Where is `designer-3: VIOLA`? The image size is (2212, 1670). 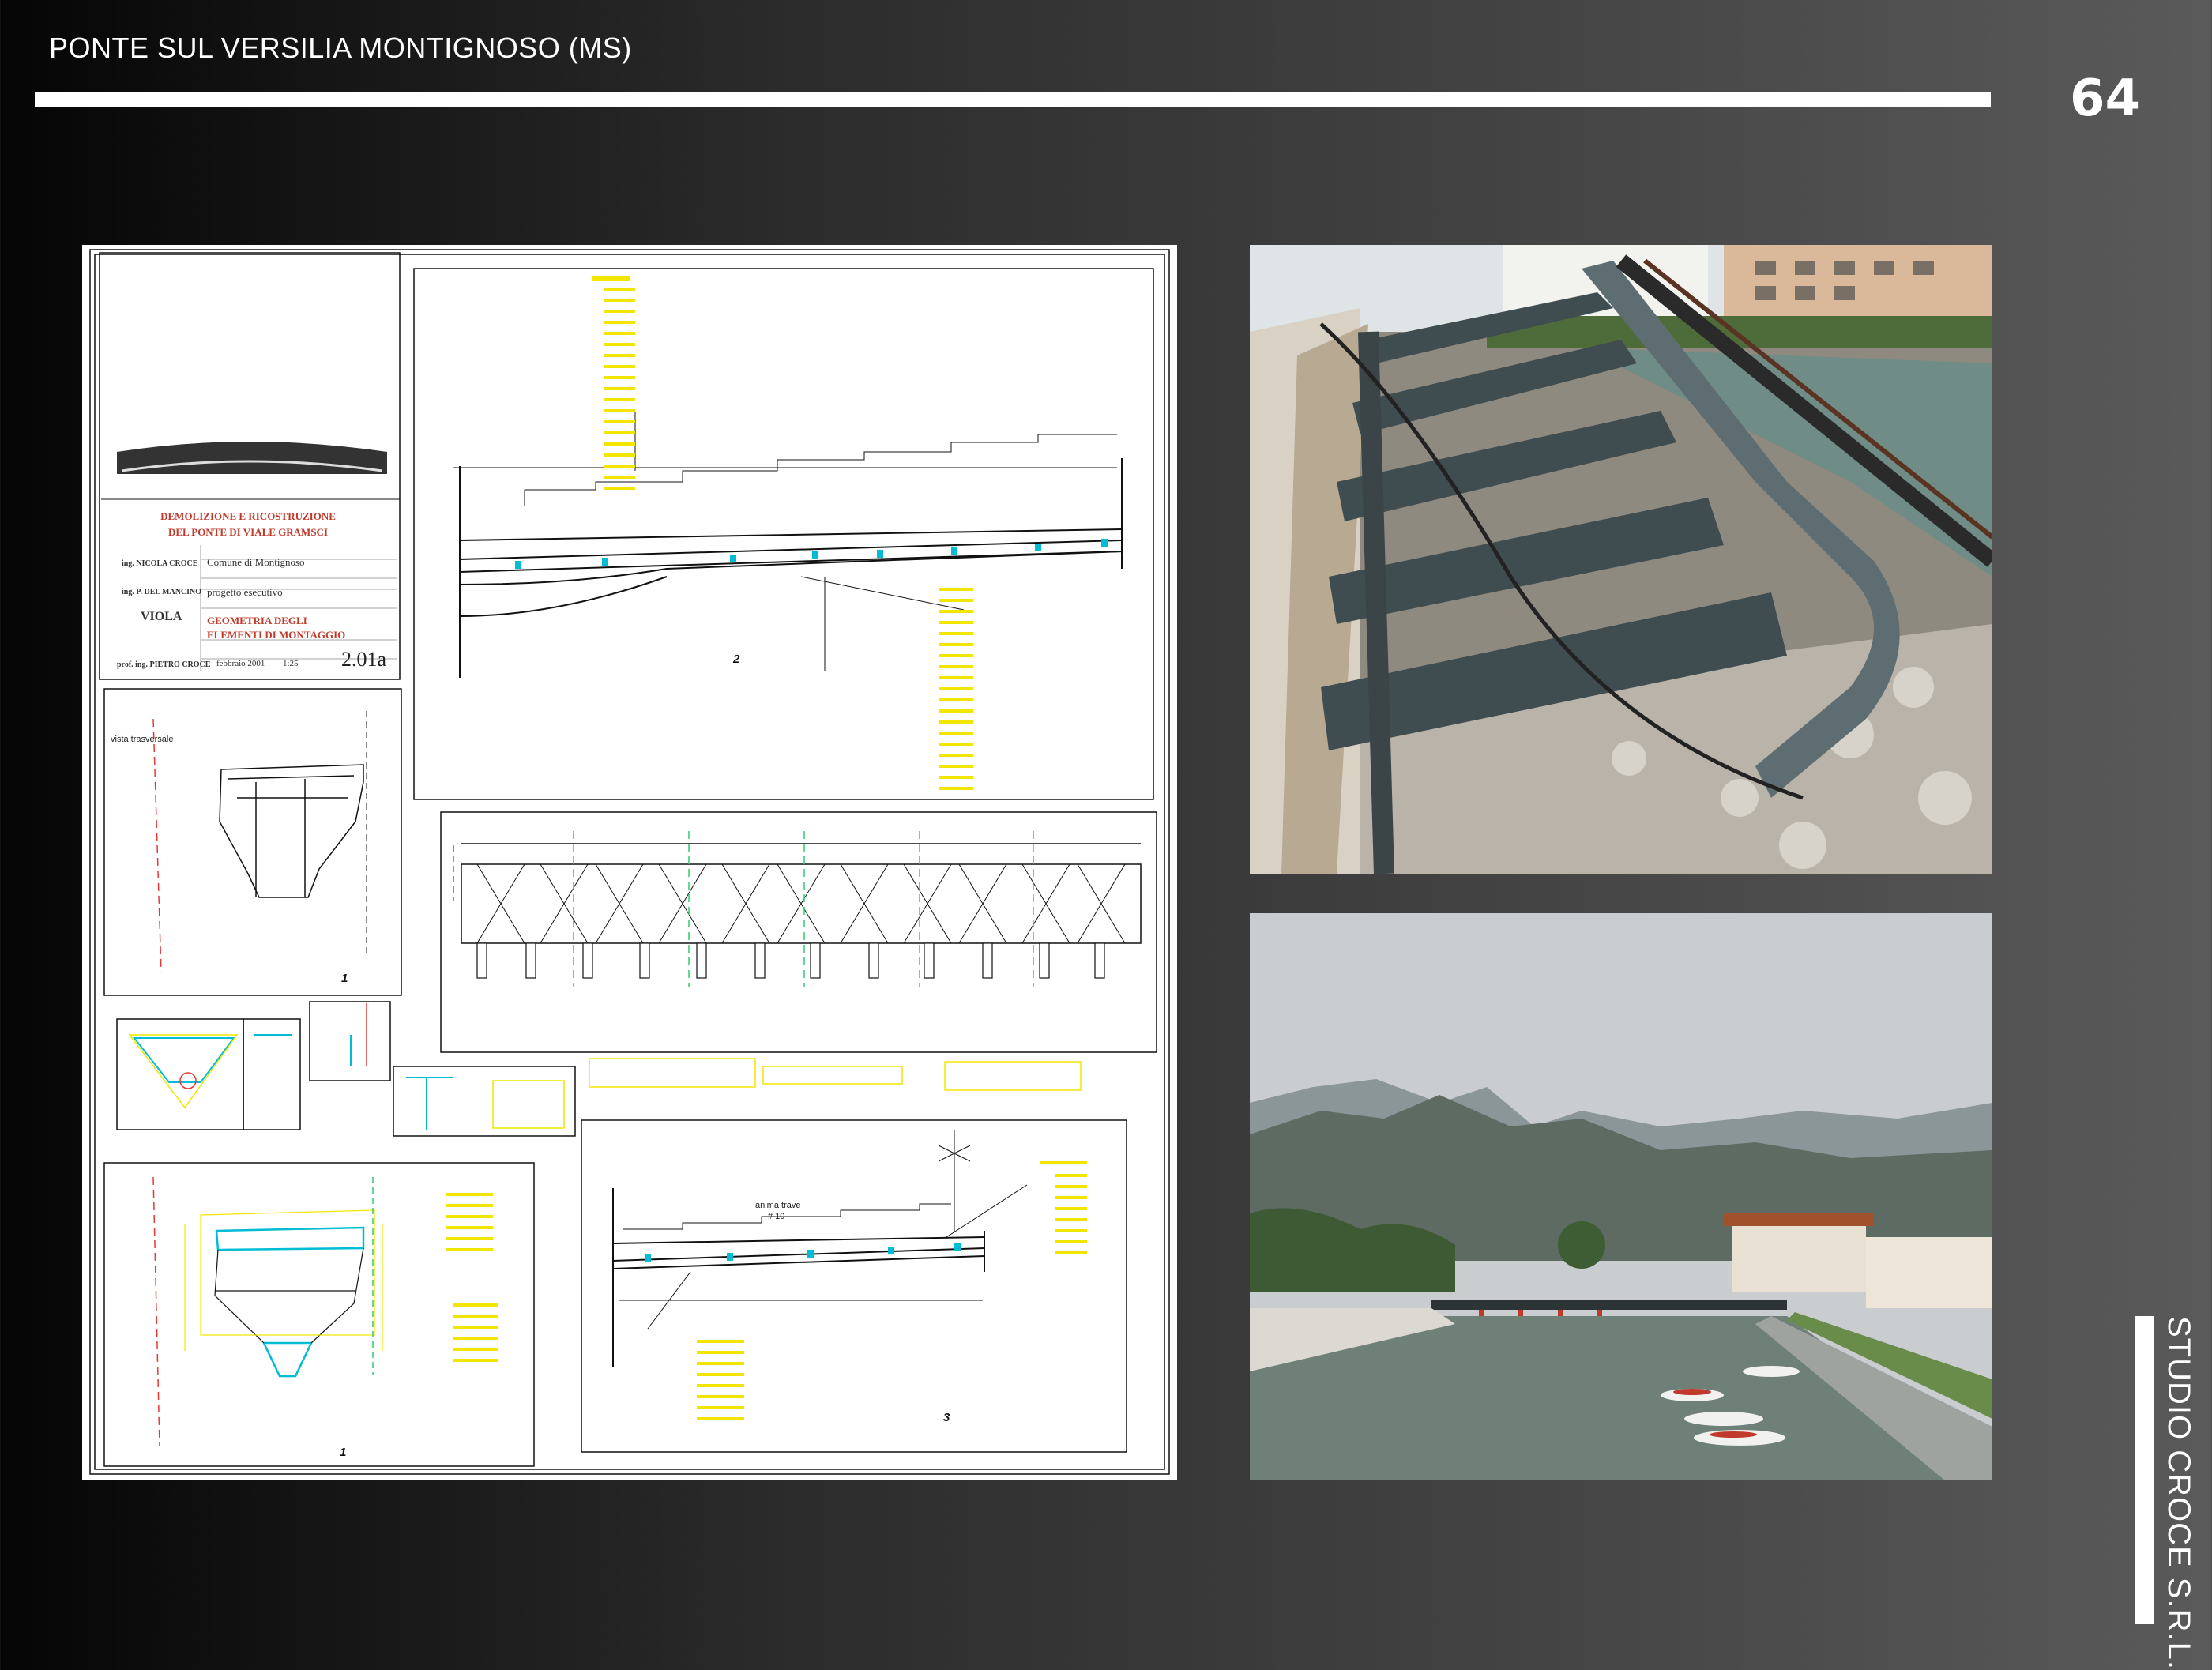
designer-3: VIOLA is located at coordinates (162, 616).